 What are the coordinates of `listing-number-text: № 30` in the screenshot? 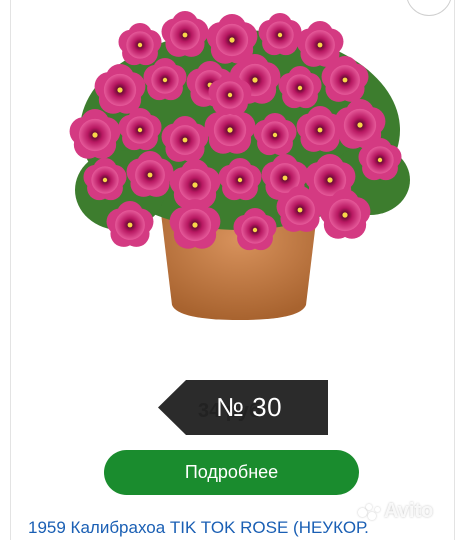 It's located at (249, 407).